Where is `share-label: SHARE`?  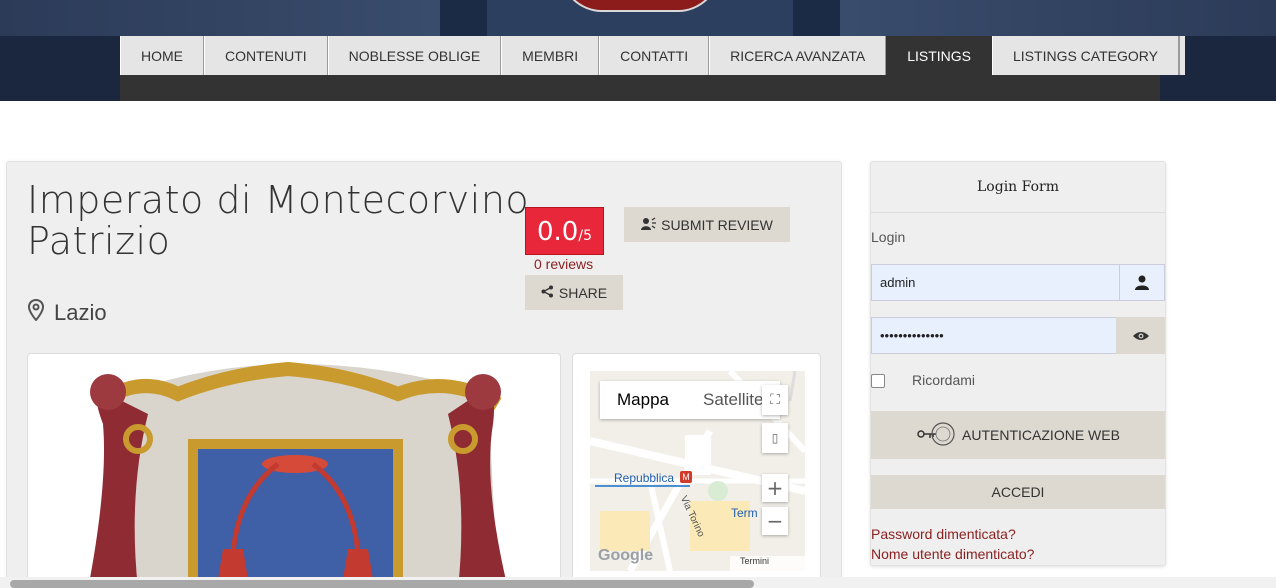 share-label: SHARE is located at coordinates (583, 292).